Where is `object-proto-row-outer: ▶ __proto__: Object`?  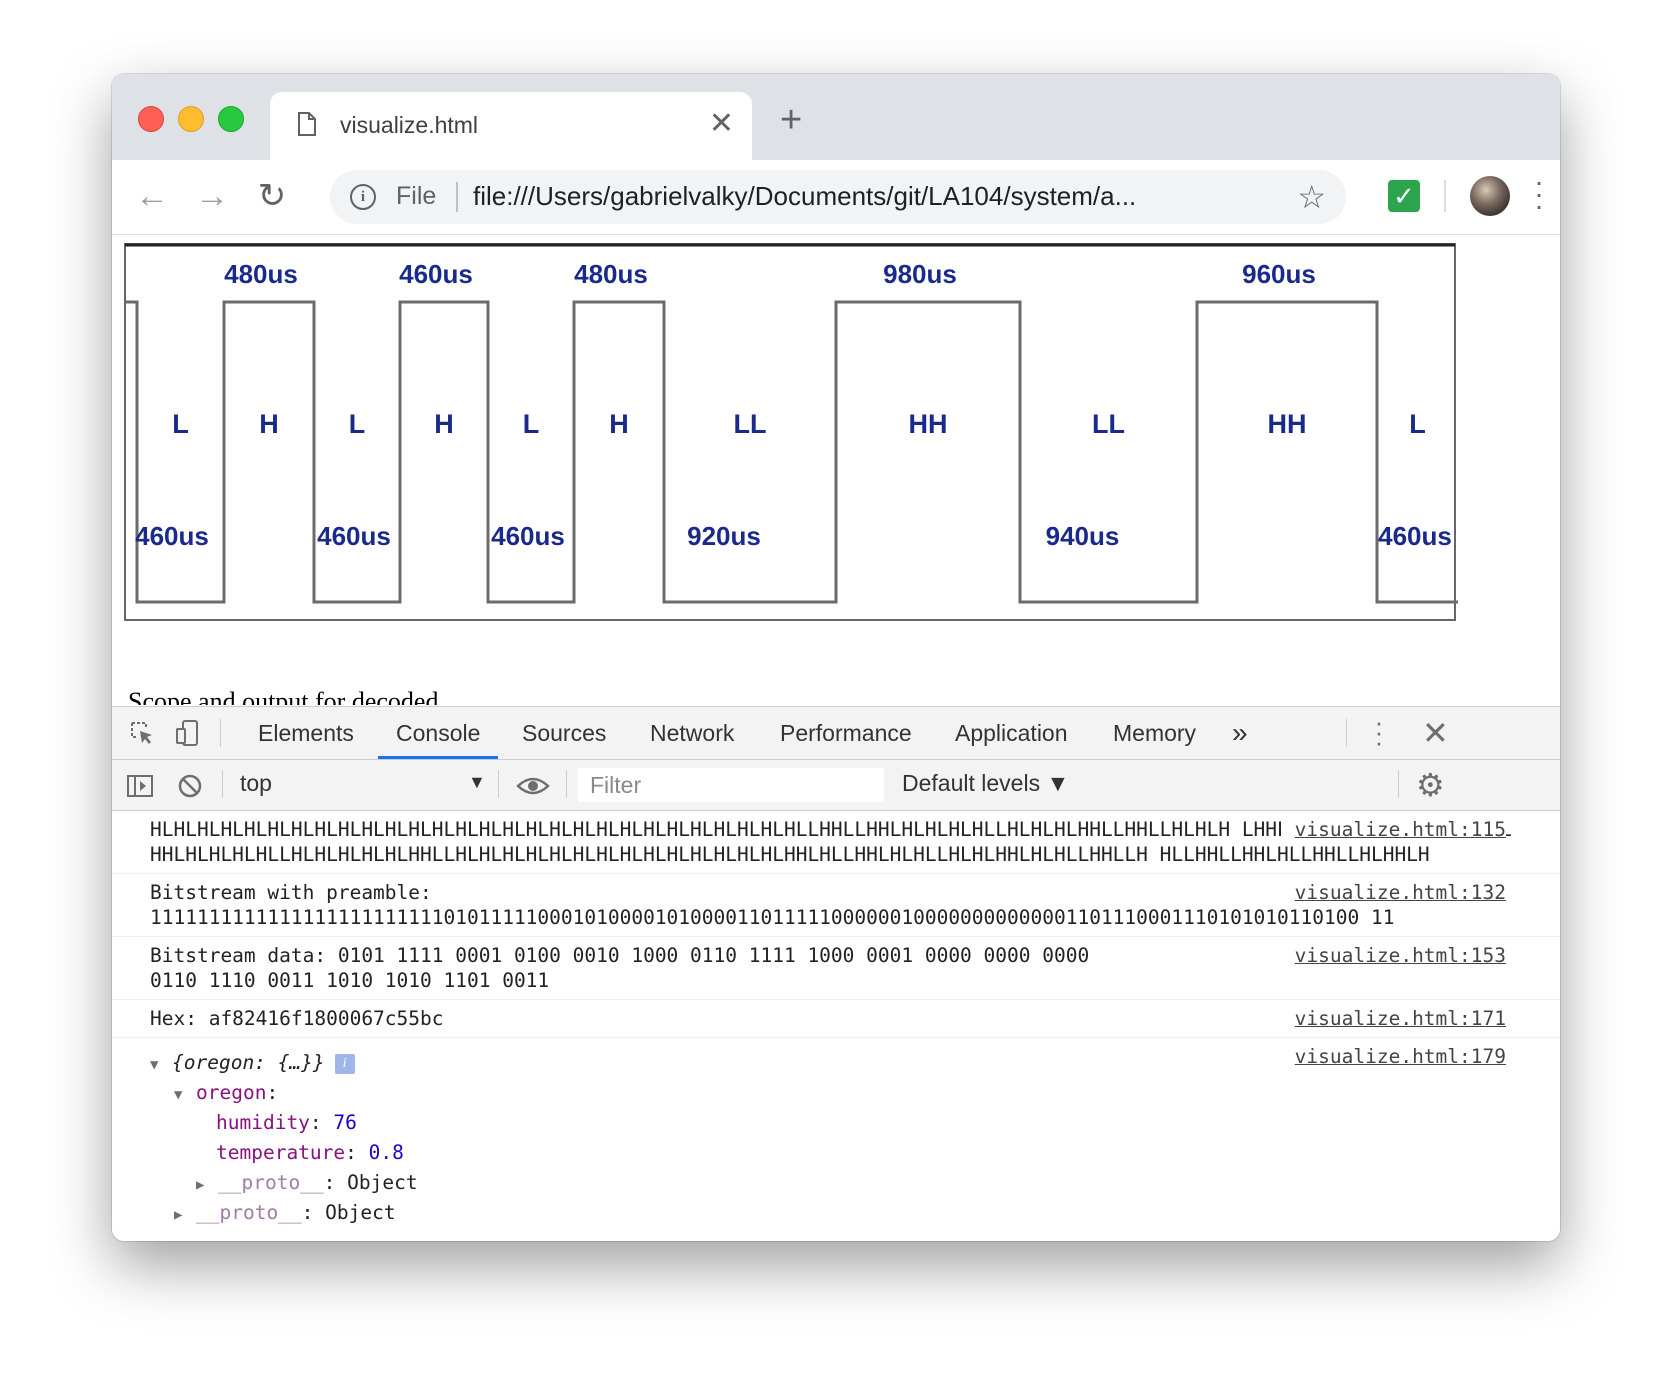 object-proto-row-outer: ▶ __proto__: Object is located at coordinates (835, 1213).